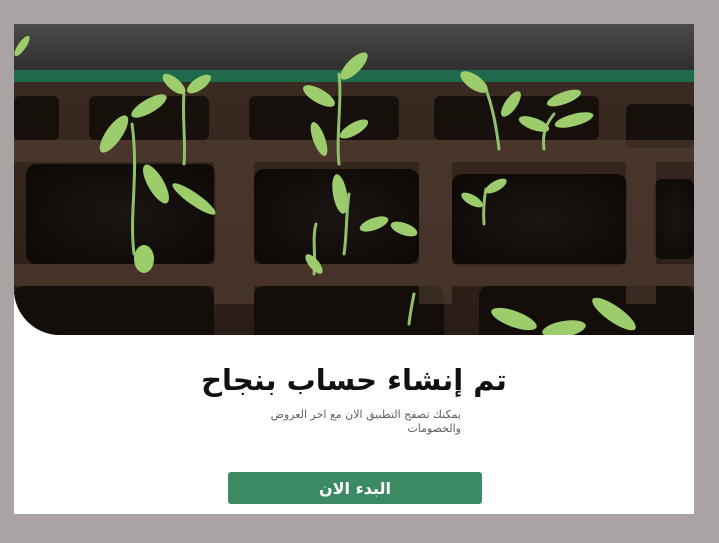 The width and height of the screenshot is (719, 543). Describe the element at coordinates (355, 488) in the screenshot. I see `start-now-button: البدء الان` at that location.